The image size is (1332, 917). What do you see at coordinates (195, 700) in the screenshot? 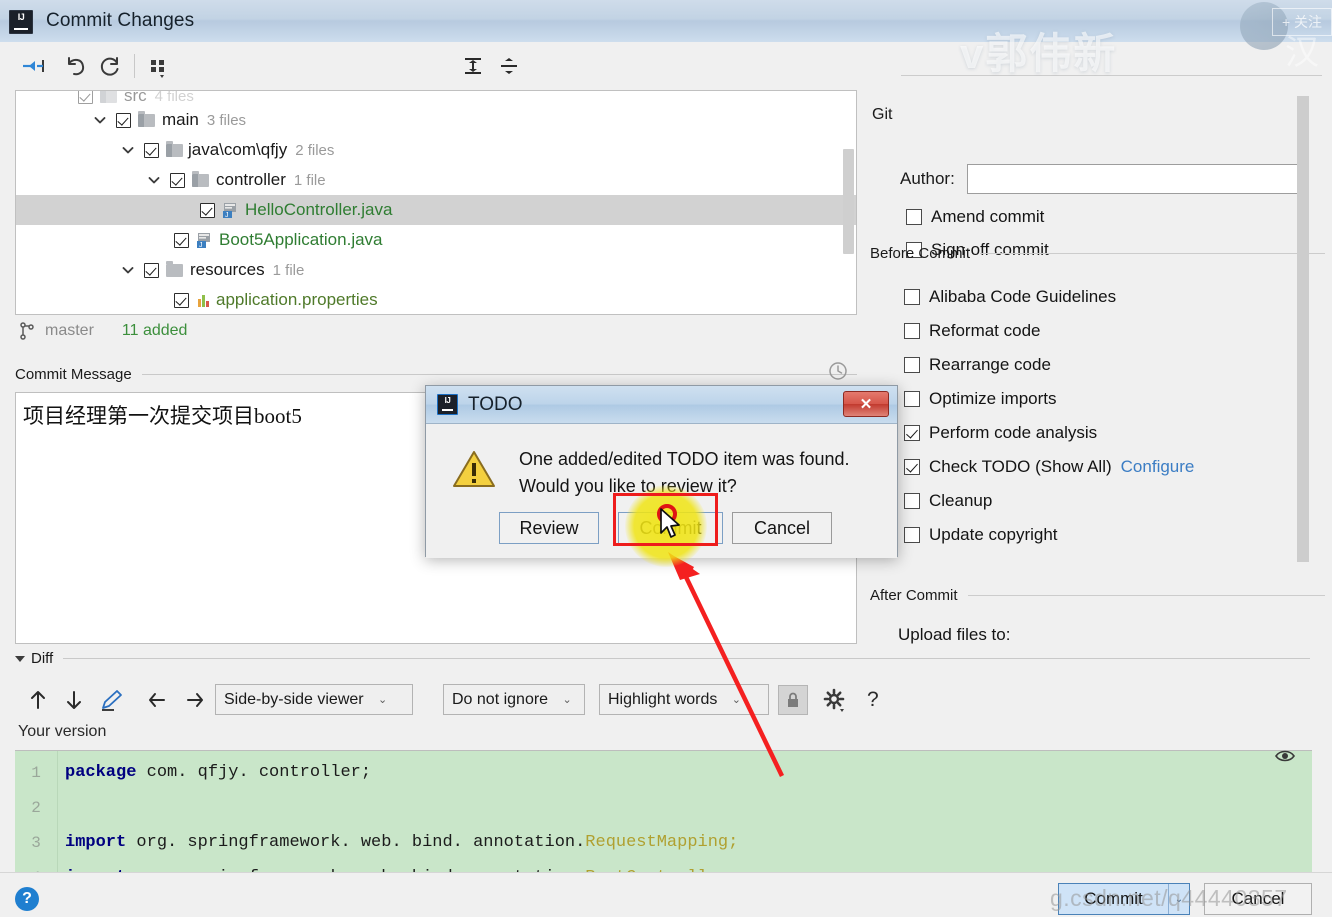
I see `accept-right-button` at bounding box center [195, 700].